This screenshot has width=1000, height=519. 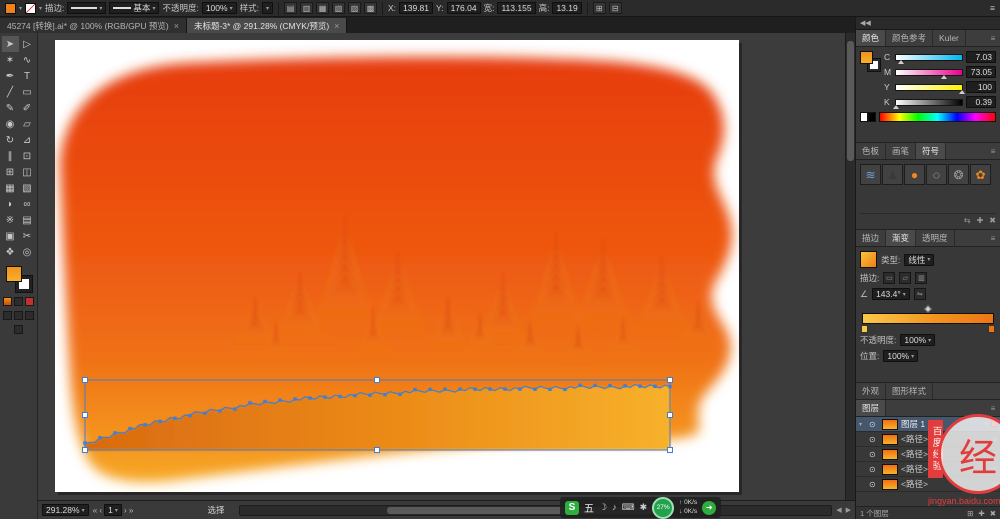 What do you see at coordinates (10, 252) in the screenshot?
I see `hand-tool: ❖` at bounding box center [10, 252].